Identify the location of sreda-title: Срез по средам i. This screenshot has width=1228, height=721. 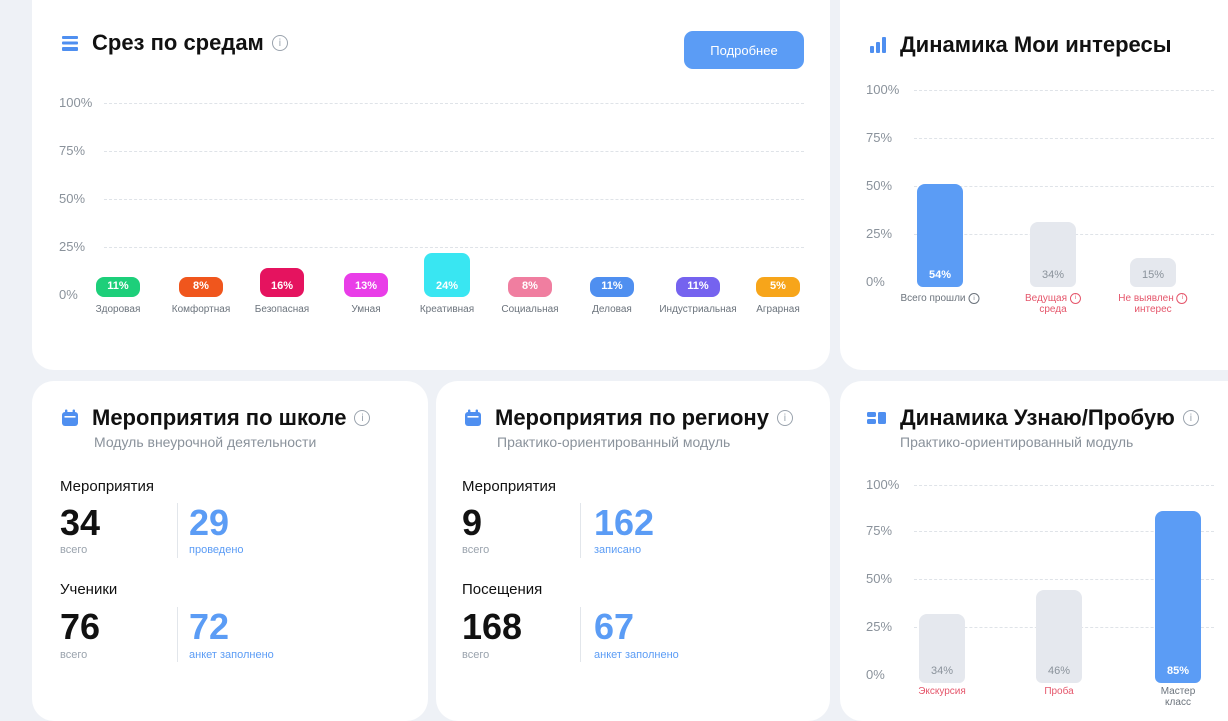
(174, 43).